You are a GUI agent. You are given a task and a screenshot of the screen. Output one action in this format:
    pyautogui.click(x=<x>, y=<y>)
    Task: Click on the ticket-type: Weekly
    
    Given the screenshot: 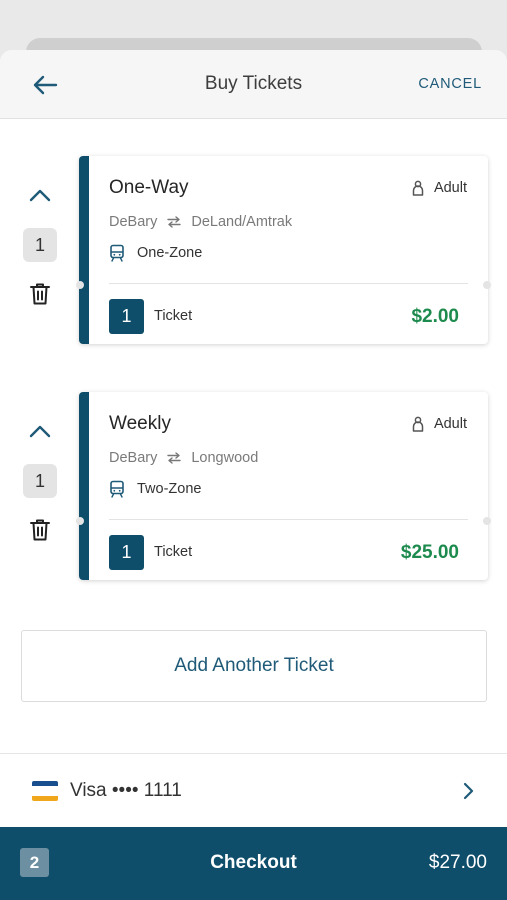 What is the action you would take?
    pyautogui.click(x=140, y=423)
    